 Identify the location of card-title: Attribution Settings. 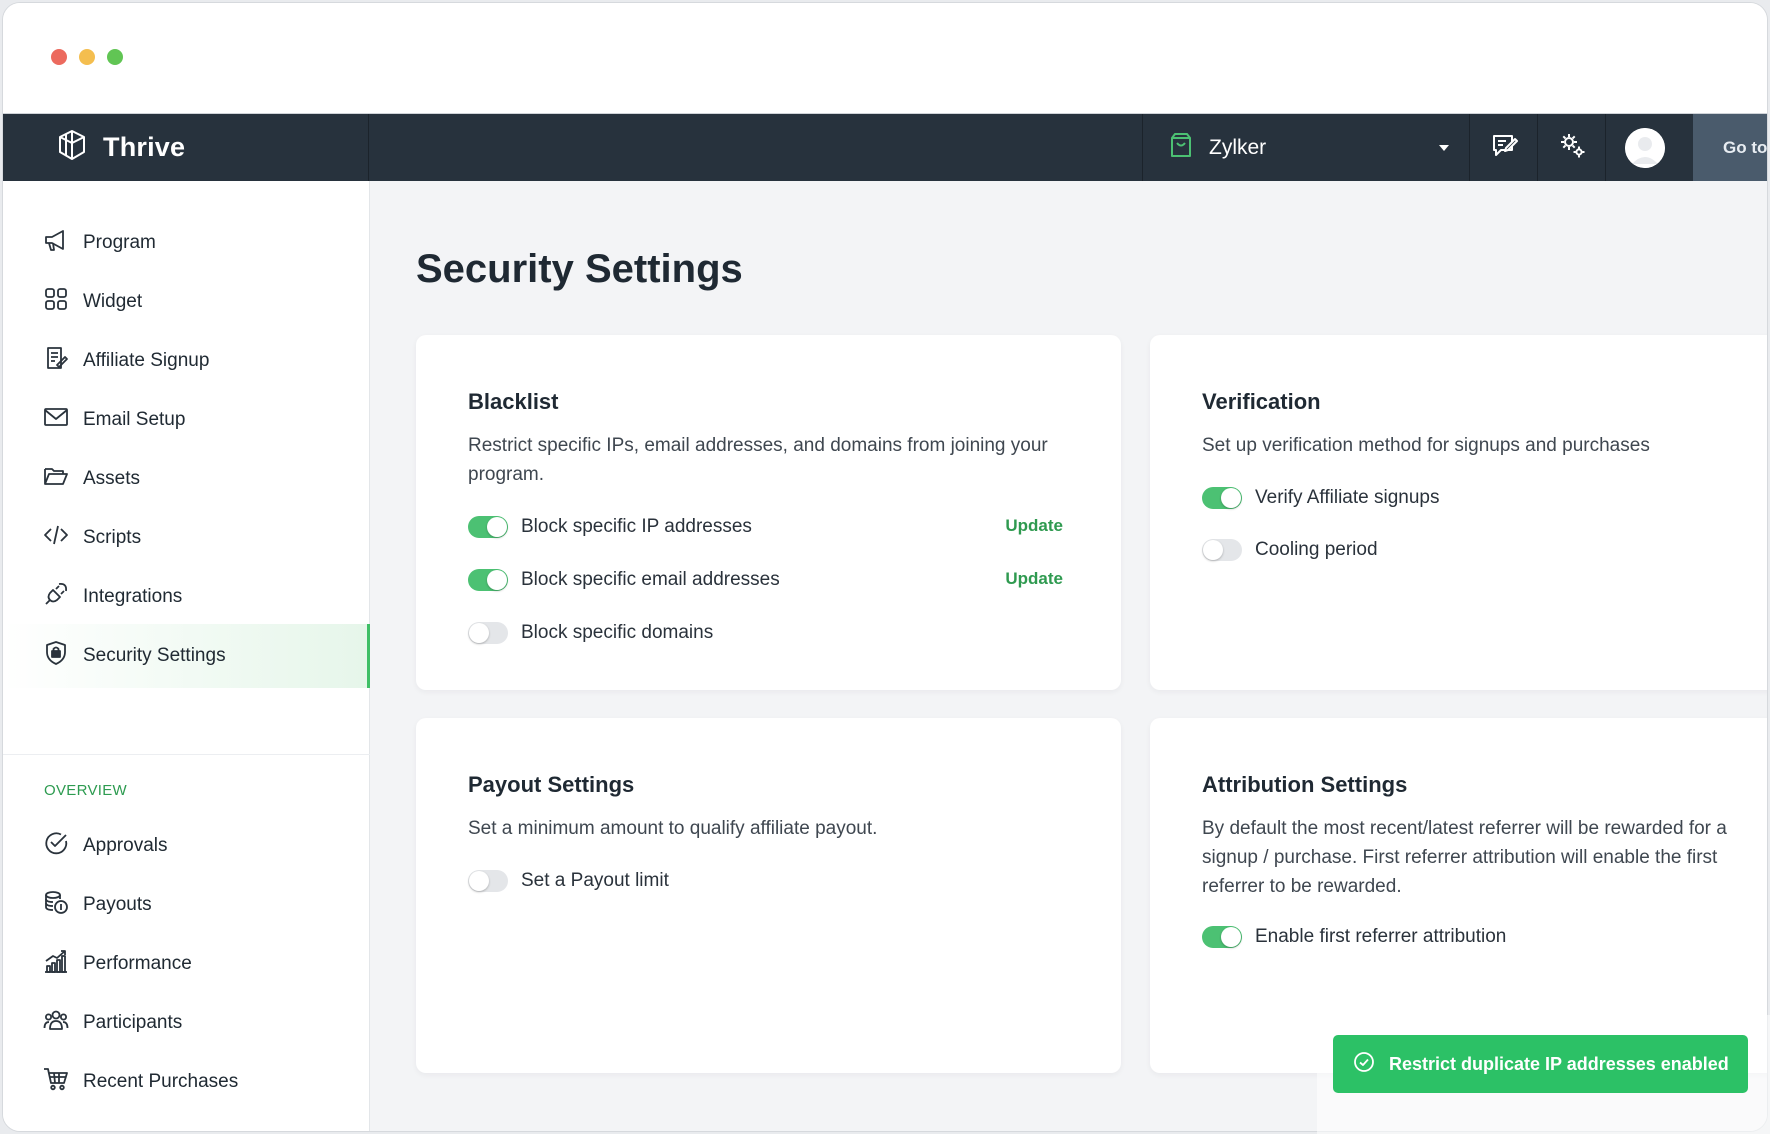
(1305, 784).